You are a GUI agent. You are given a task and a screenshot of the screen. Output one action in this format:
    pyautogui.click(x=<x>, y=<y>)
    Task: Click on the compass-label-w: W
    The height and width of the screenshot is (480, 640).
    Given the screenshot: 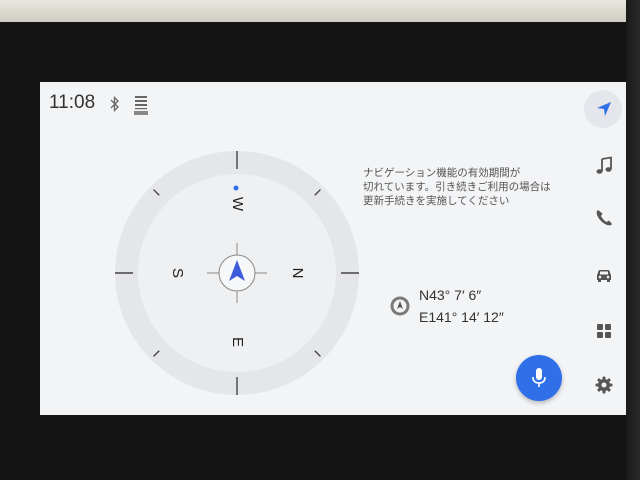 What is the action you would take?
    pyautogui.click(x=237, y=204)
    